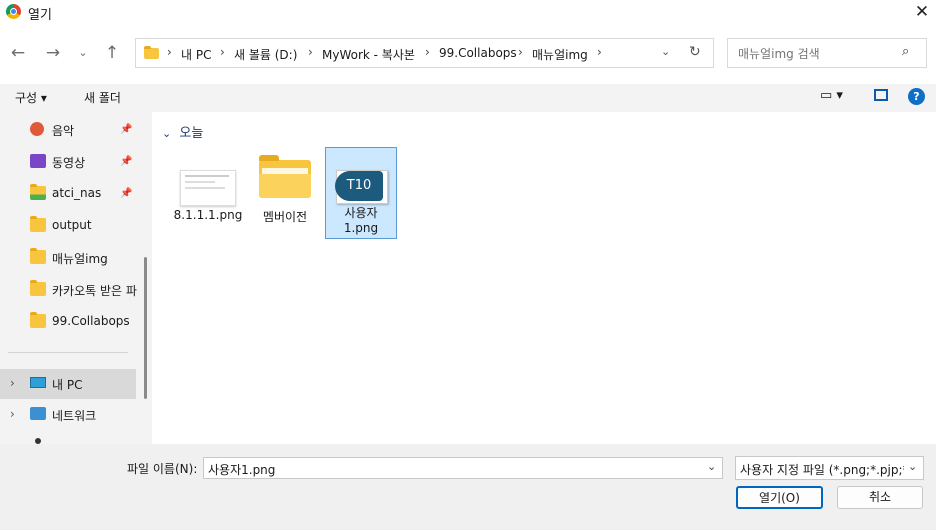 Image resolution: width=936 pixels, height=530 pixels. I want to click on breadcrumb-mywork: MyWork - 복사본, so click(368, 54).